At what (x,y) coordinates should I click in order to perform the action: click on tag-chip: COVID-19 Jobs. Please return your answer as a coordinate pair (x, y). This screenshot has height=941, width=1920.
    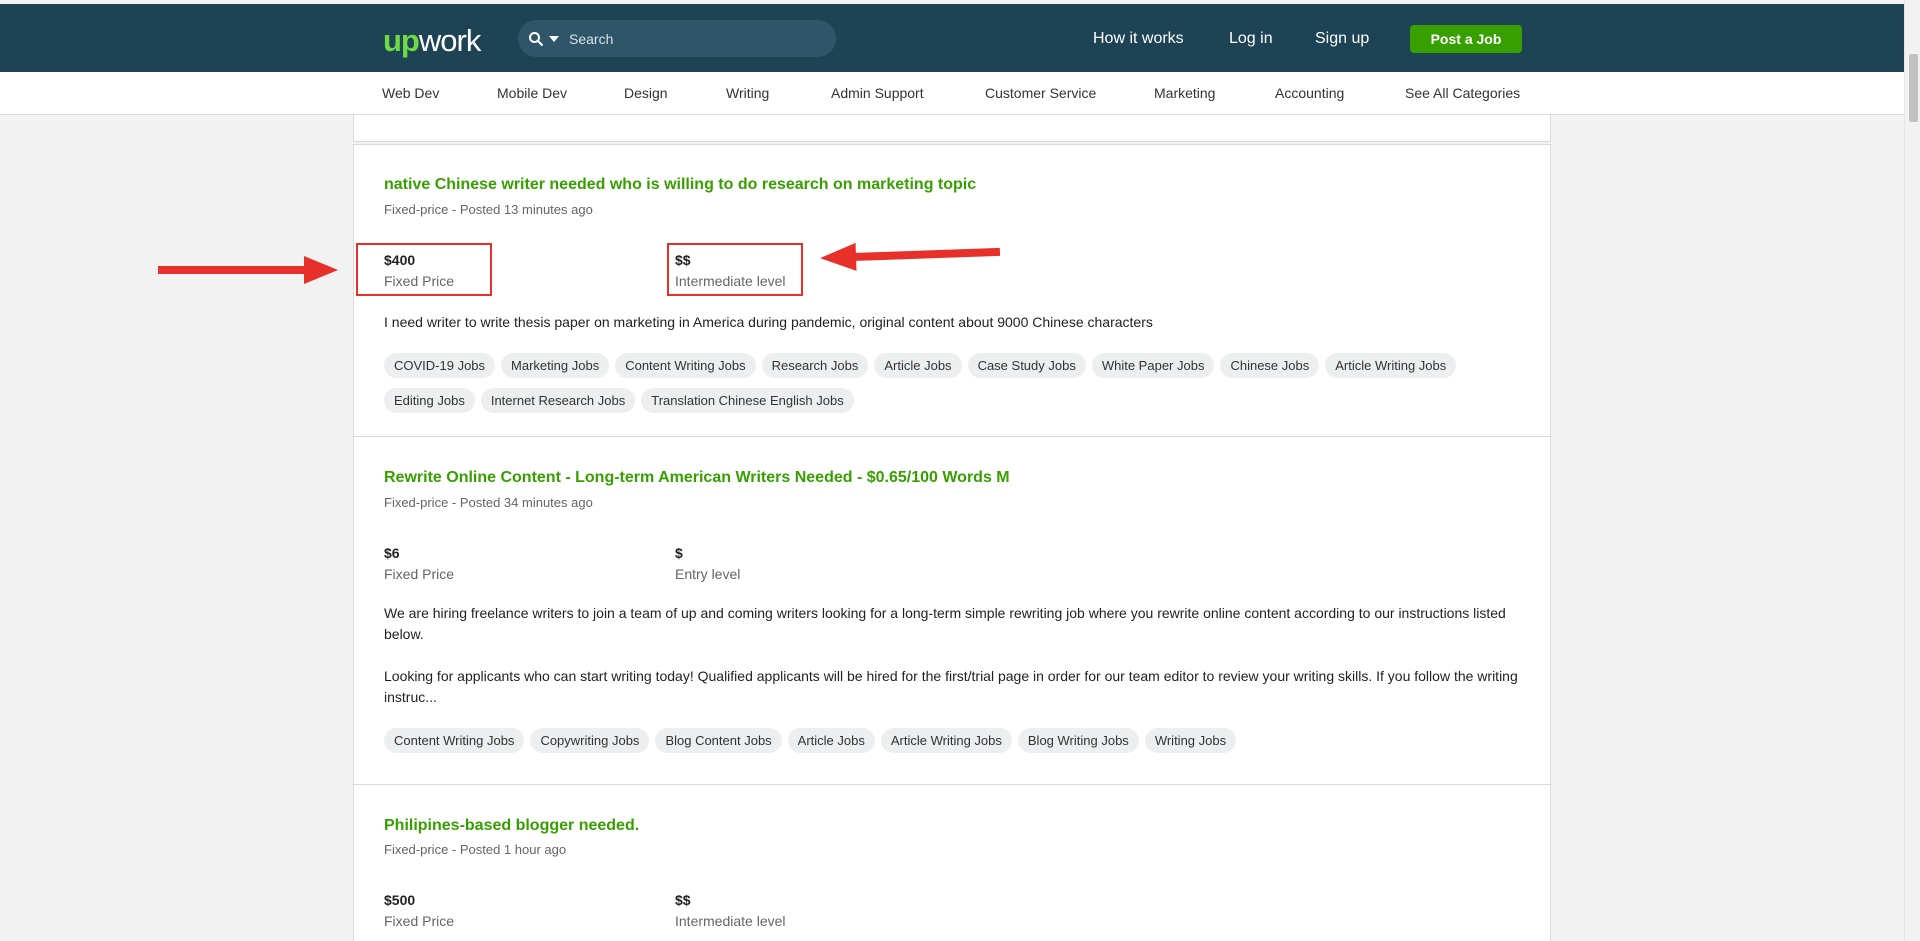
    Looking at the image, I should click on (440, 365).